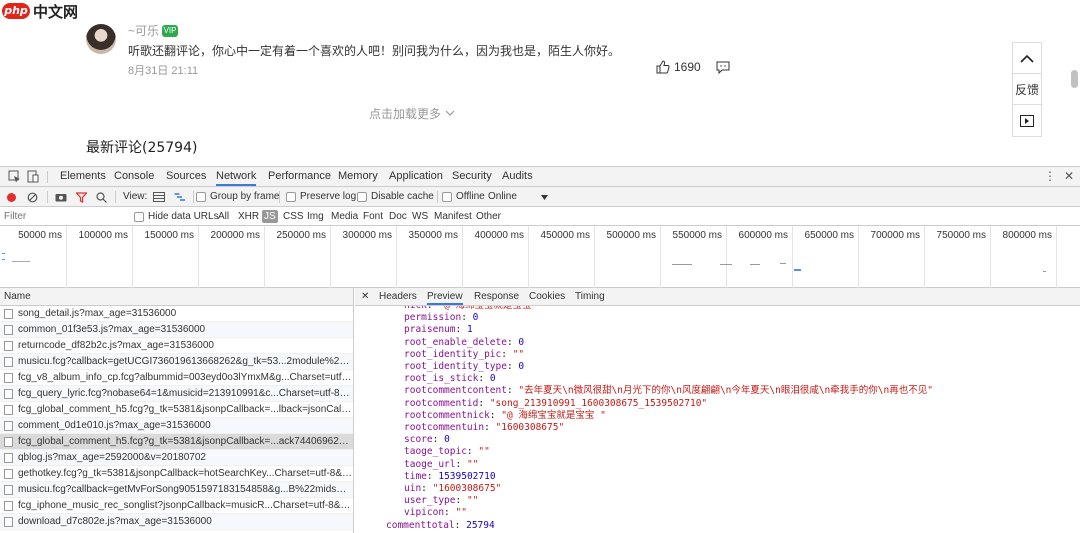  What do you see at coordinates (420, 216) in the screenshot?
I see `filter-type-ws: WS` at bounding box center [420, 216].